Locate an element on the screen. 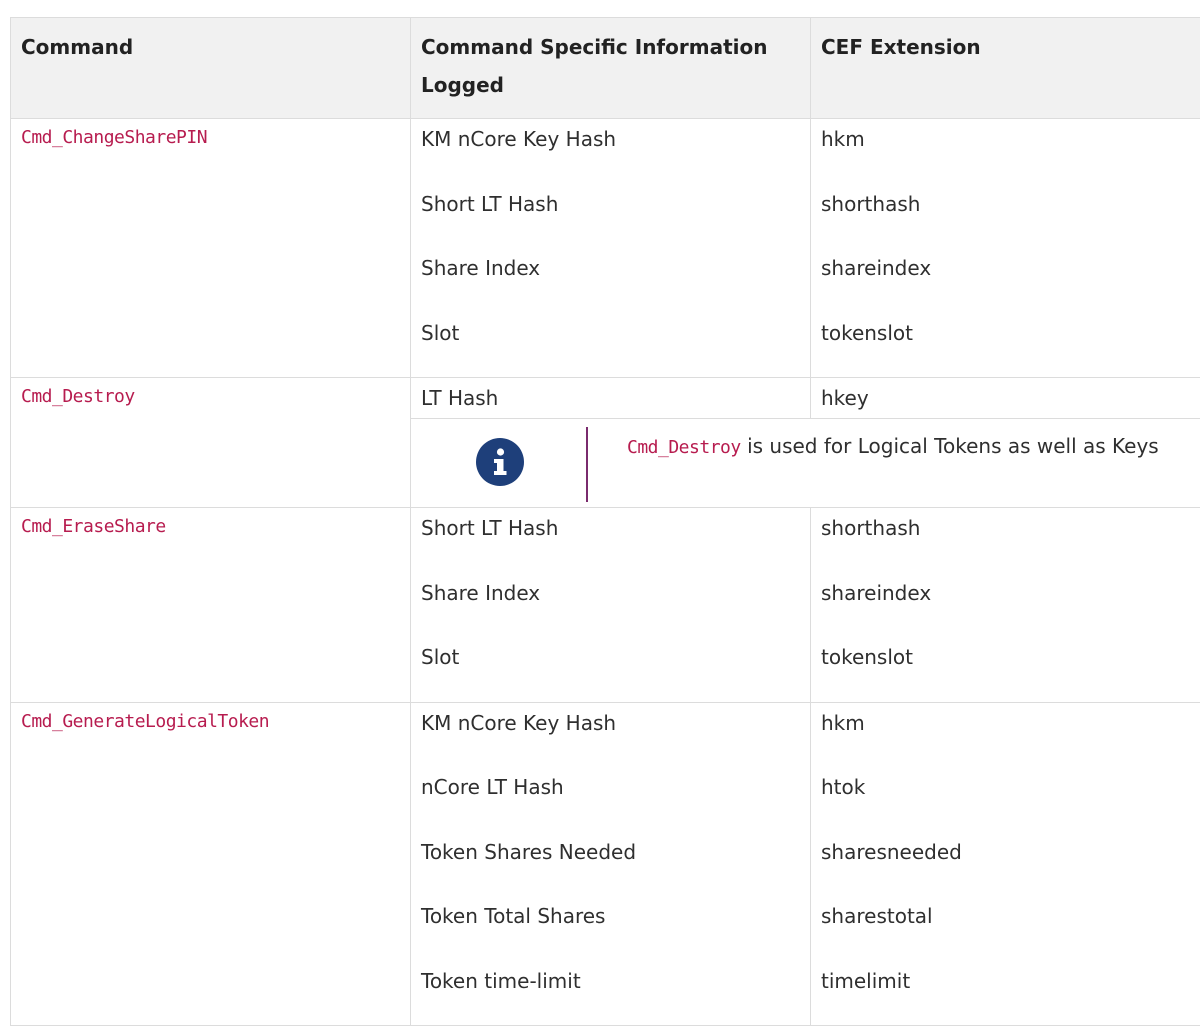  info-item: LT Hash is located at coordinates (460, 398).